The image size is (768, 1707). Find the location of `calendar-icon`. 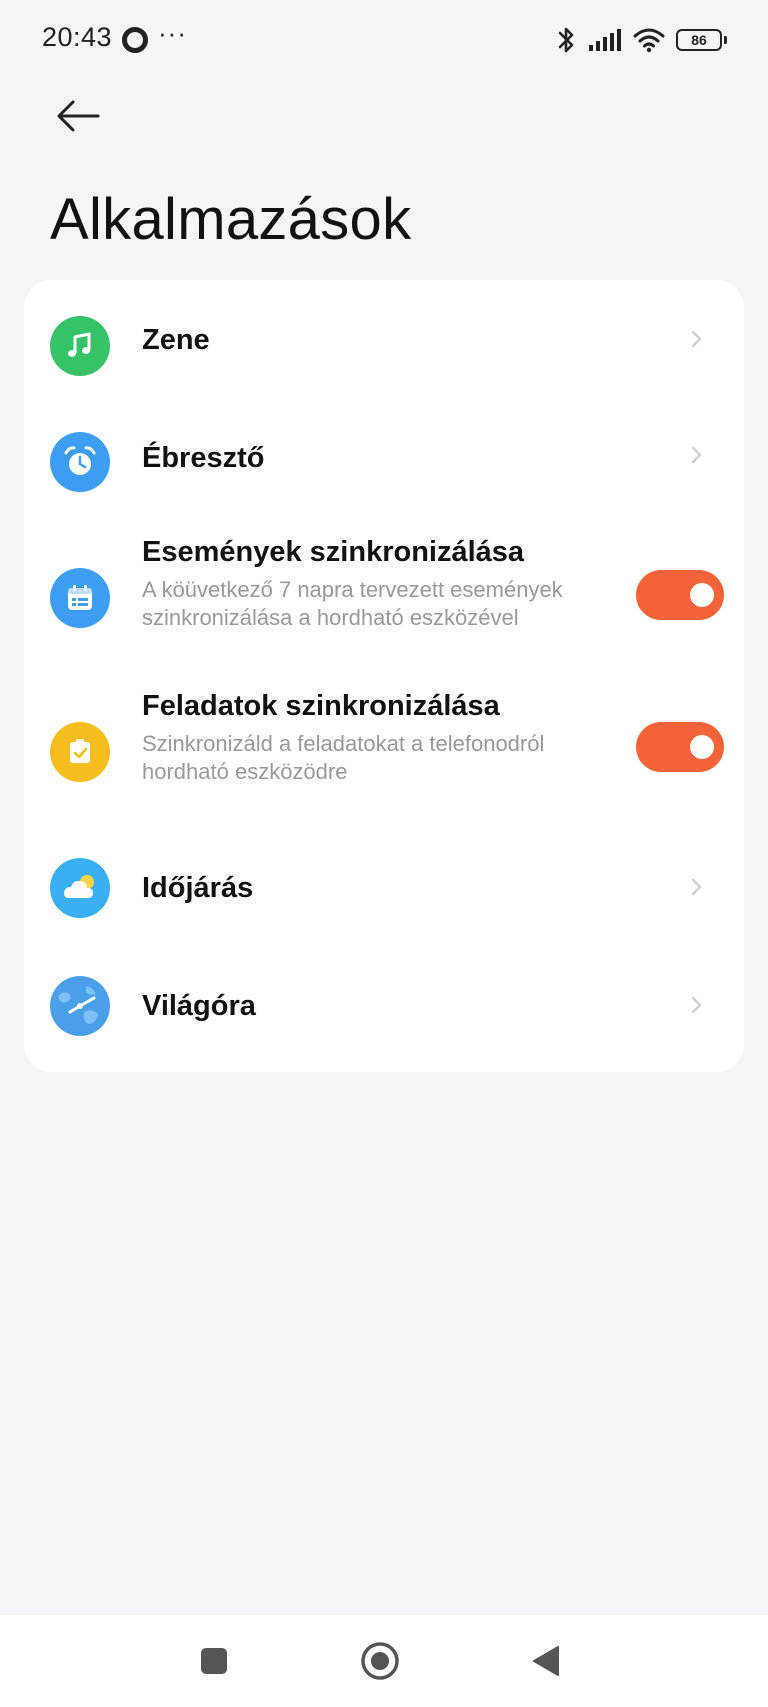

calendar-icon is located at coordinates (80, 598).